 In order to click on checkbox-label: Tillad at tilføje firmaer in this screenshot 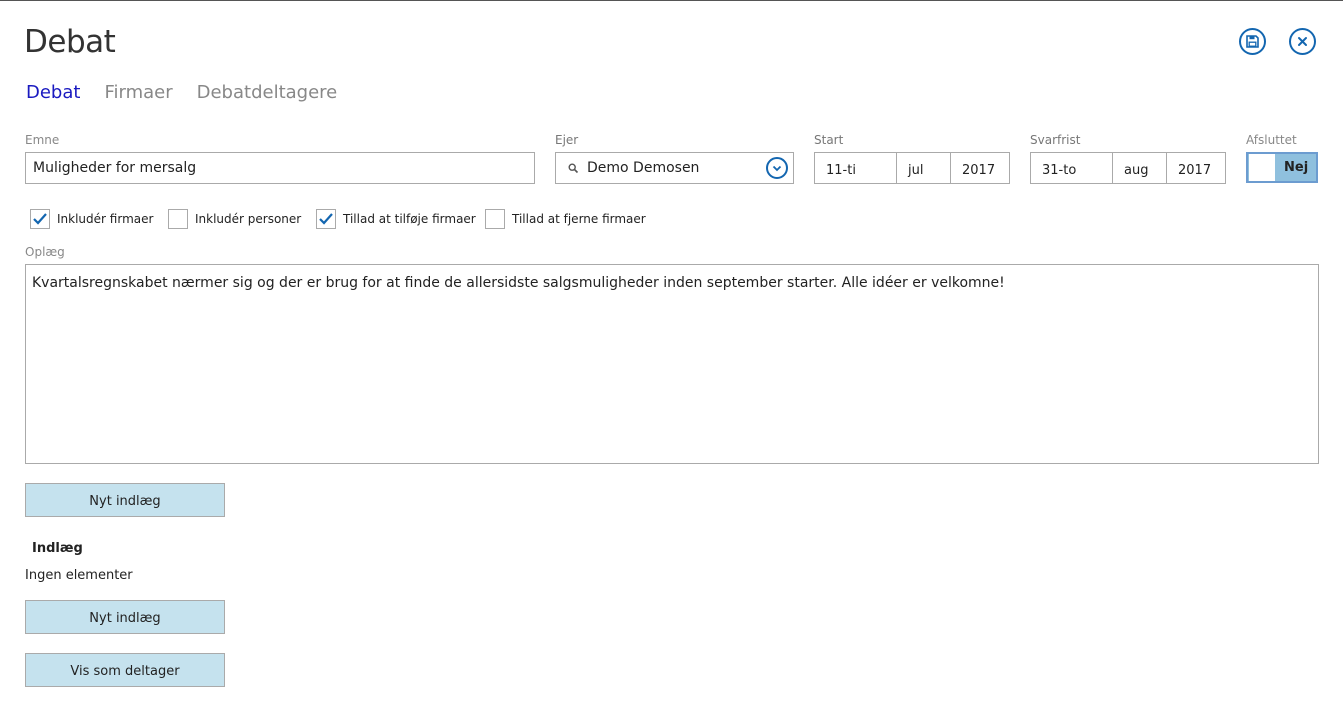, I will do `click(409, 219)`.